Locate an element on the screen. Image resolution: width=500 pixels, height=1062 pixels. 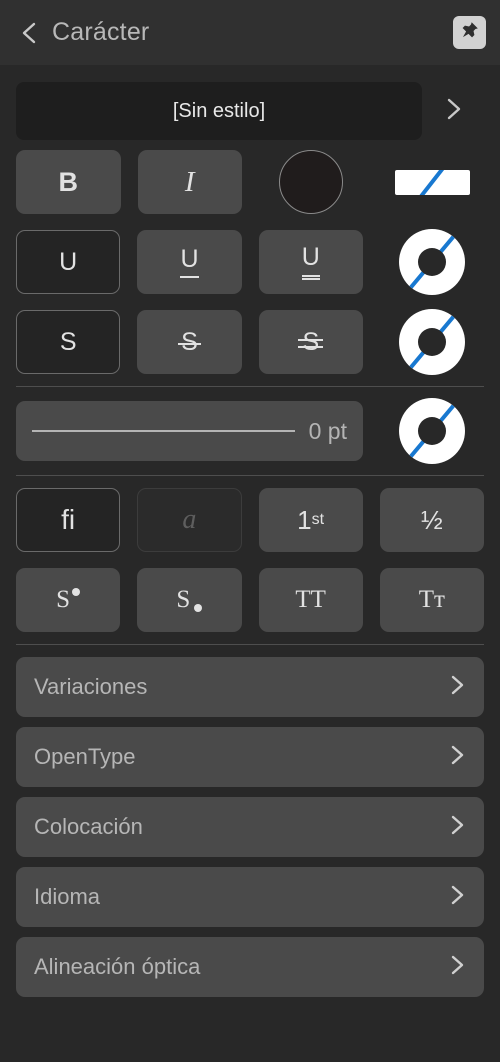
text-style-expand-button is located at coordinates (453, 111).